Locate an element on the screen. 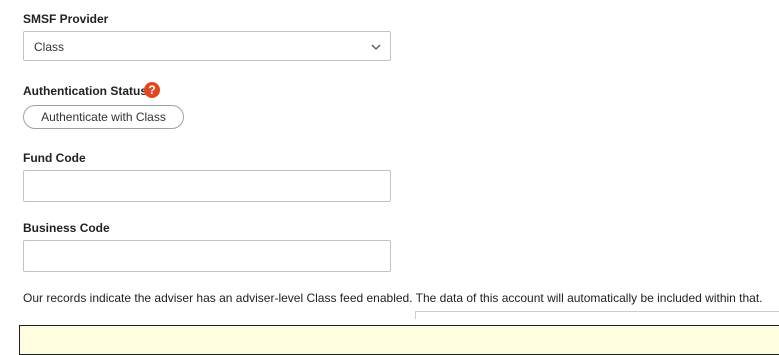 The width and height of the screenshot is (779, 355). warning-box is located at coordinates (399, 340).